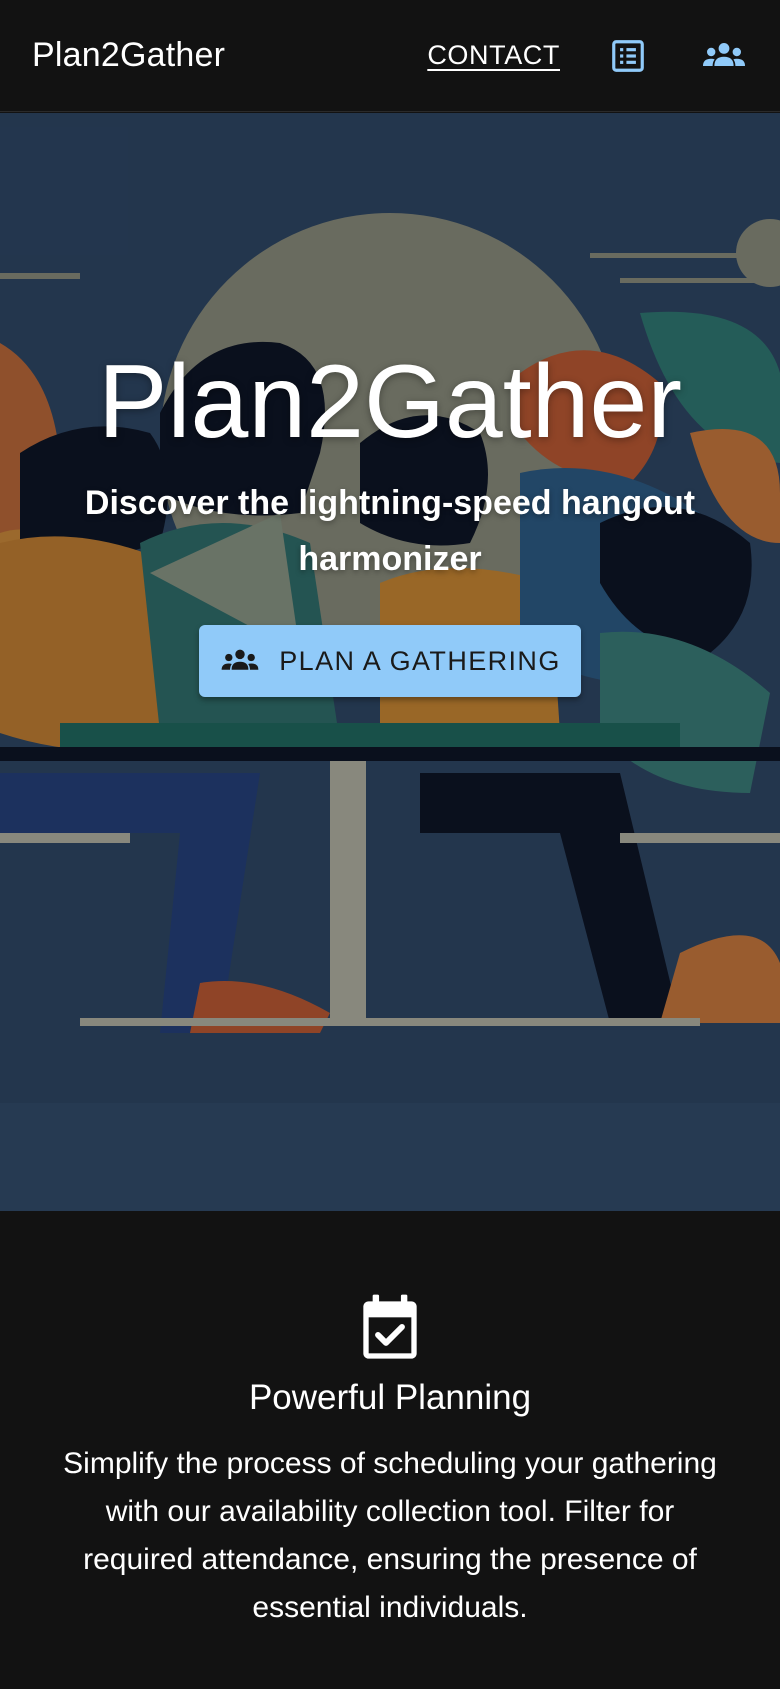  I want to click on list-alt-icon, so click(628, 55).